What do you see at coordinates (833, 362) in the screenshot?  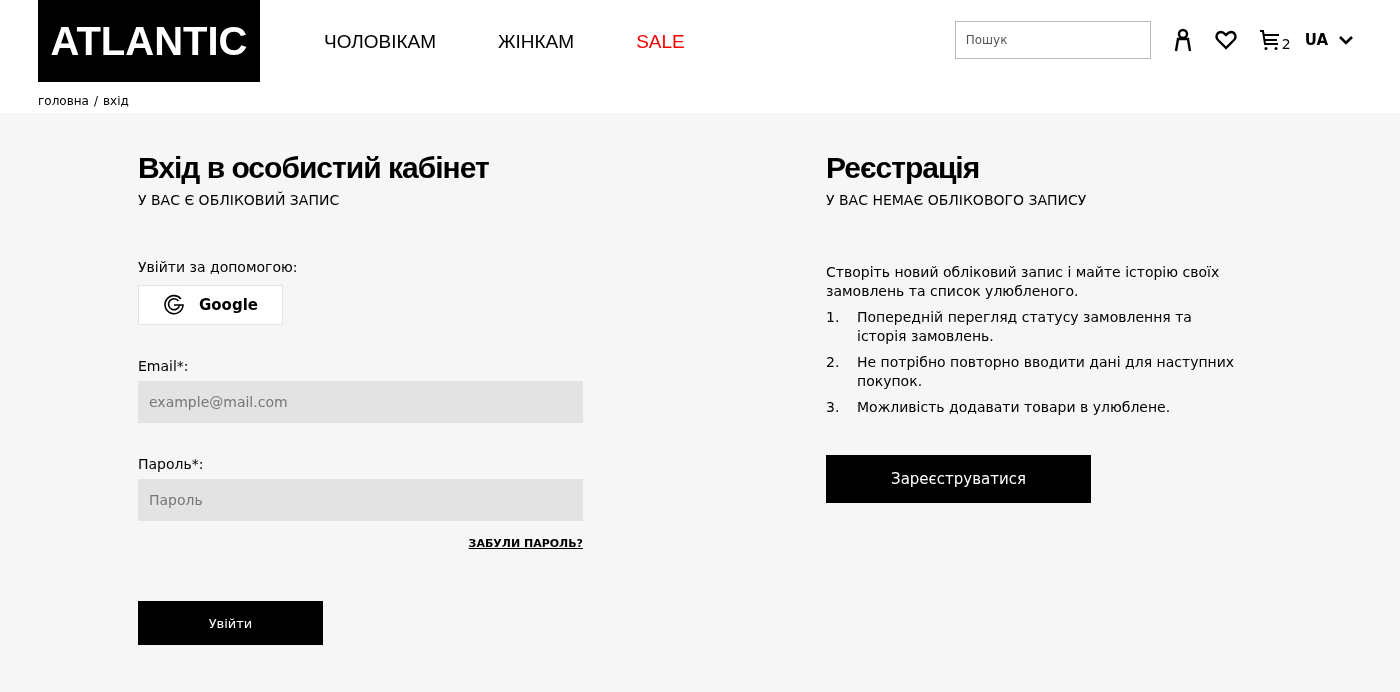 I see `list-number: 2.` at bounding box center [833, 362].